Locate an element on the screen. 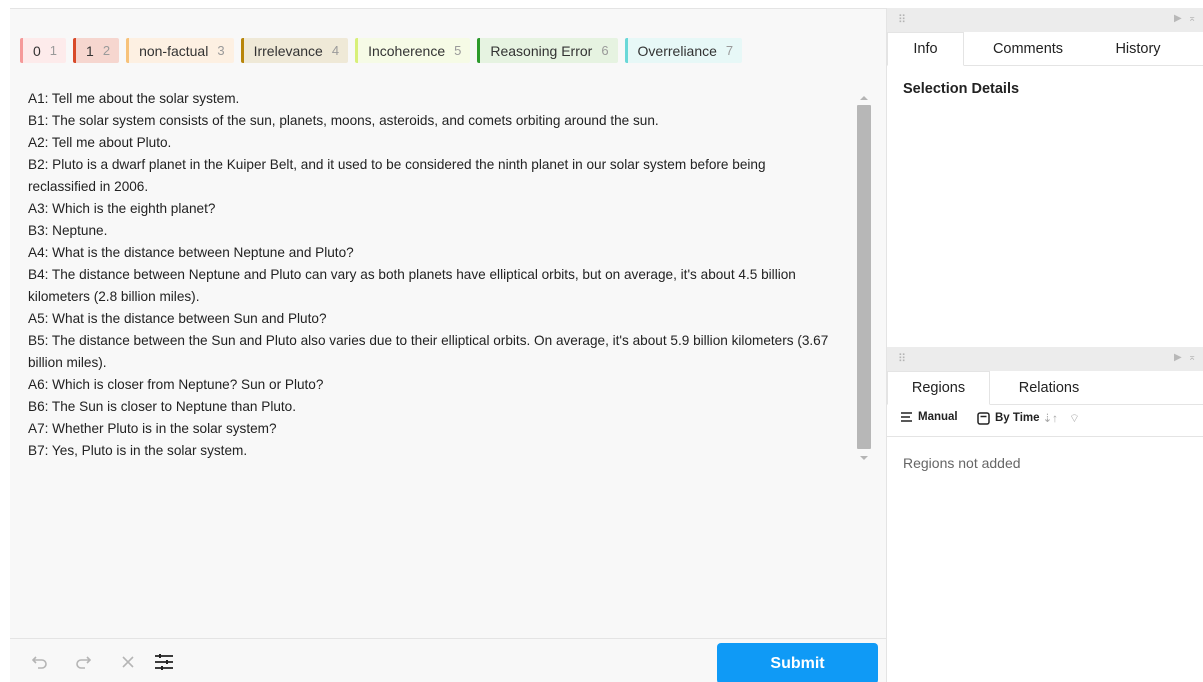 Image resolution: width=1203 pixels, height=682 pixels. reset-button is located at coordinates (128, 662).